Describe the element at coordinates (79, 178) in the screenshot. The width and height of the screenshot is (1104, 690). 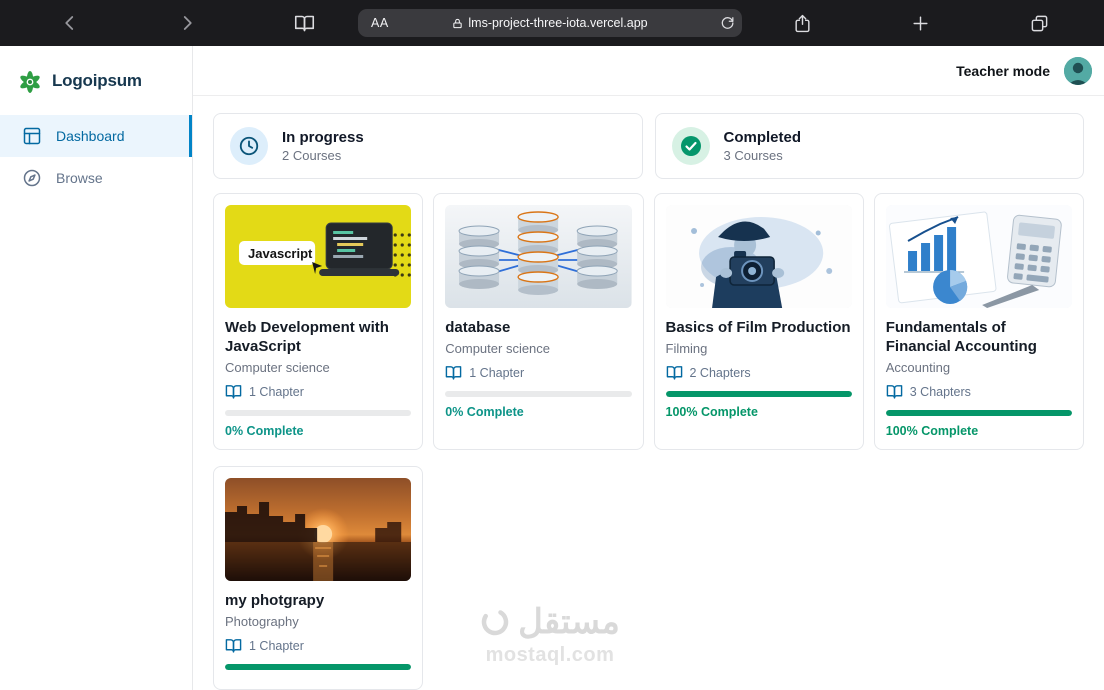
I see `sidebar-item-label: Browse` at that location.